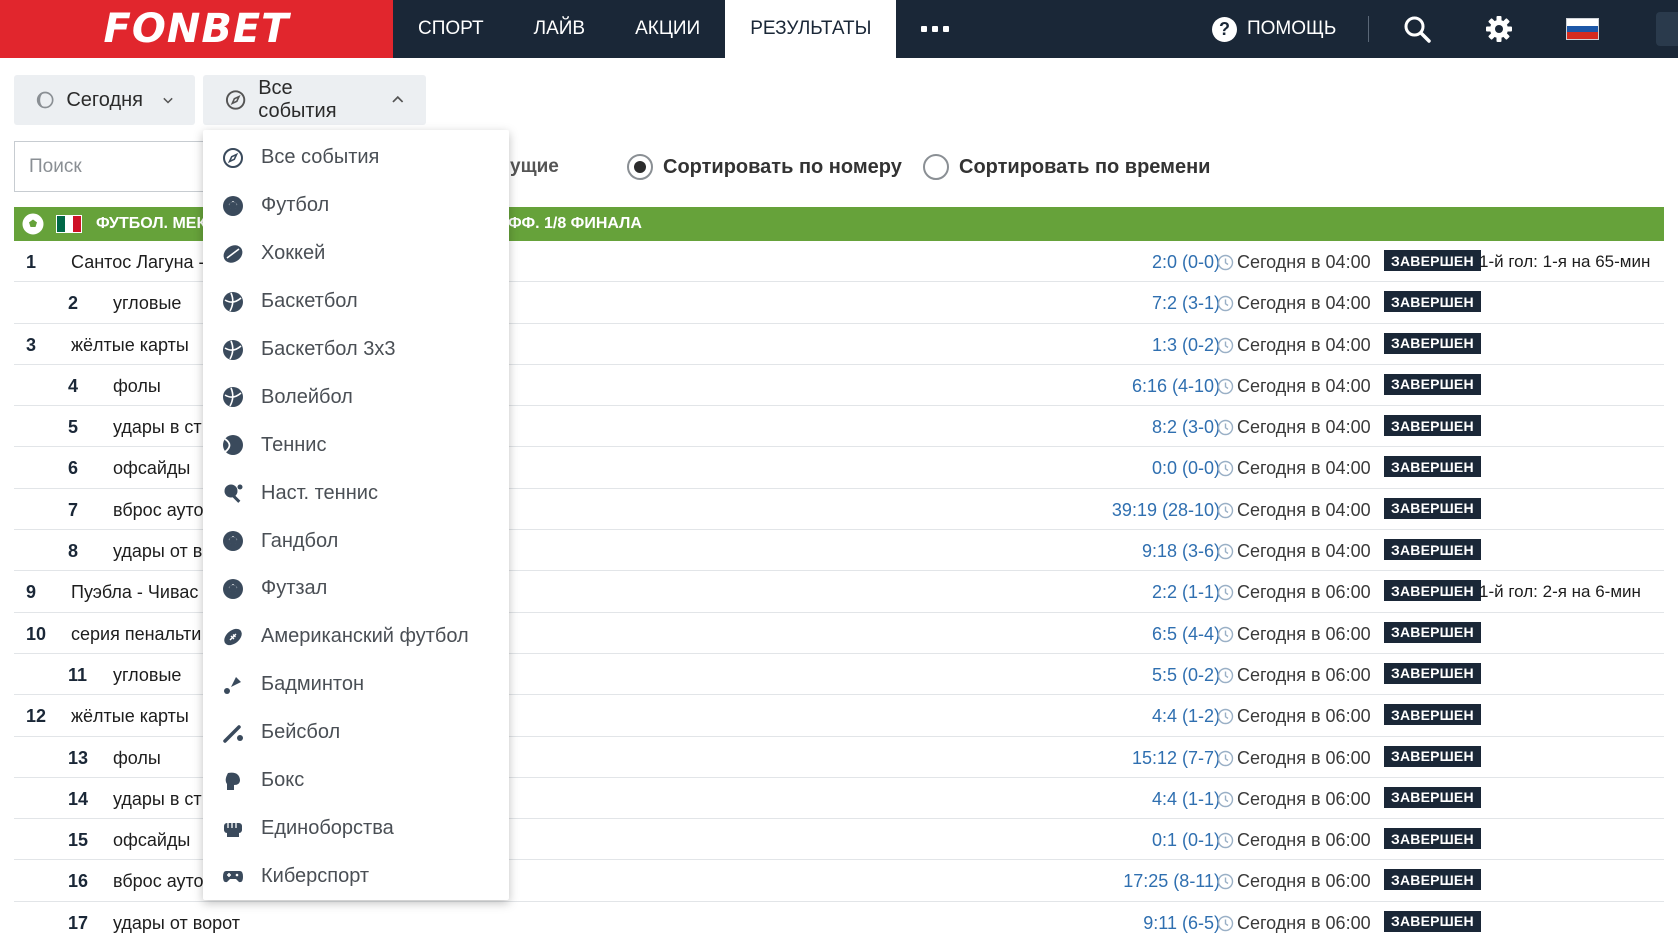 The height and width of the screenshot is (936, 1678). I want to click on volleyball-icon, so click(233, 397).